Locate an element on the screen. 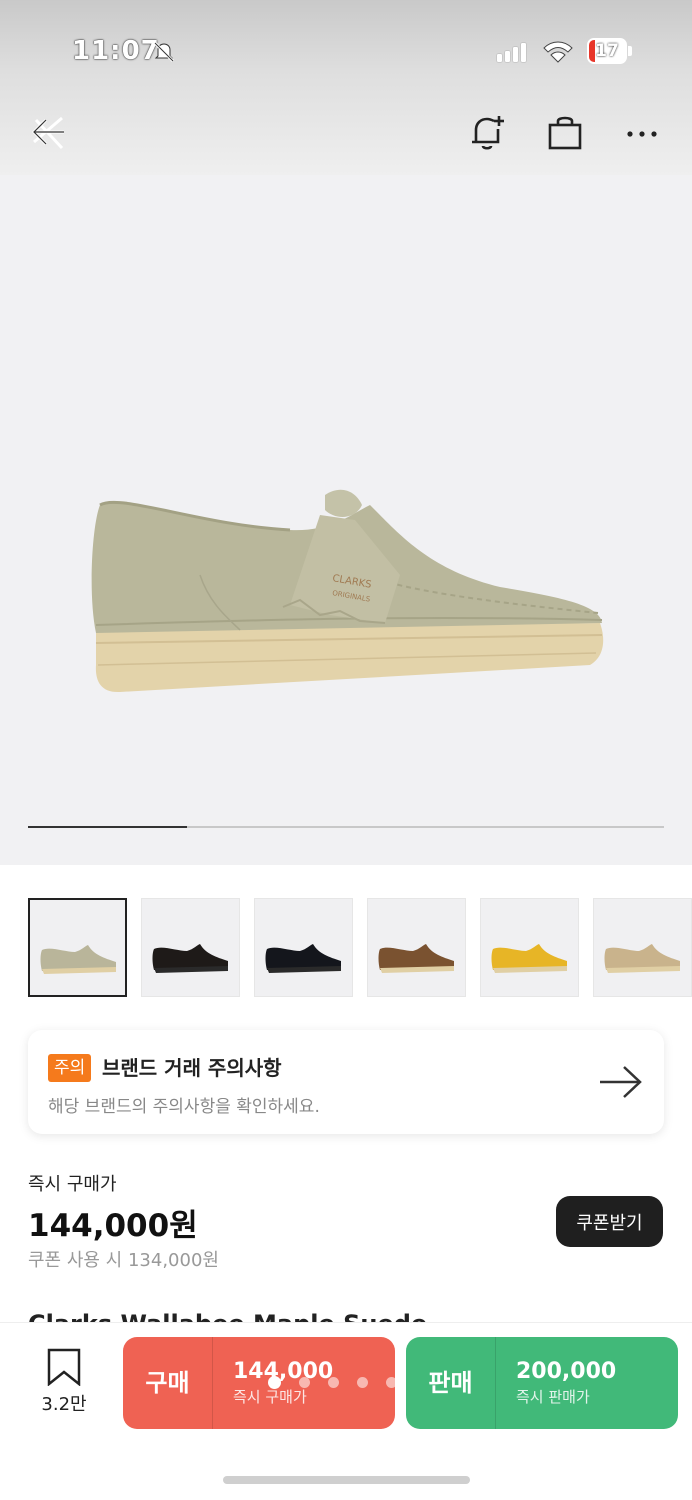 The image size is (692, 1500). back-close-icon is located at coordinates (48, 132).